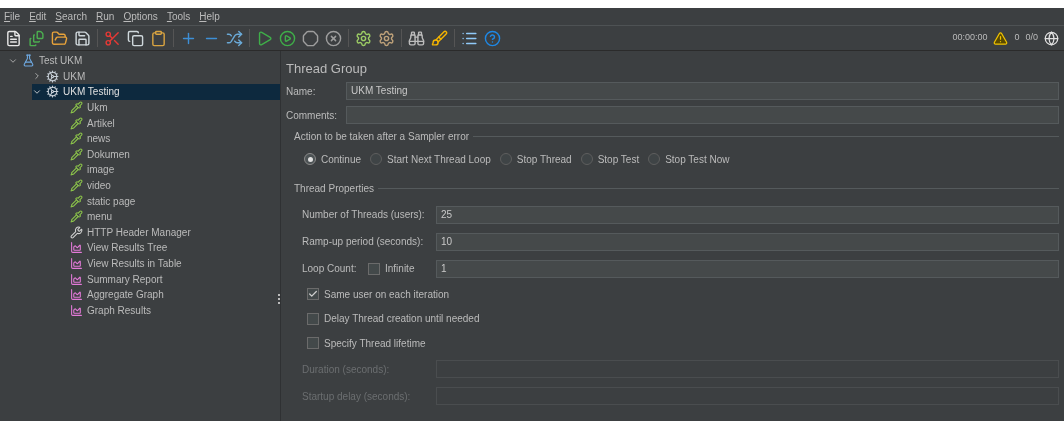 The height and width of the screenshot is (421, 1064). Describe the element at coordinates (402, 319) in the screenshot. I see `checkbox-label: Delay Thread creation until needed` at that location.